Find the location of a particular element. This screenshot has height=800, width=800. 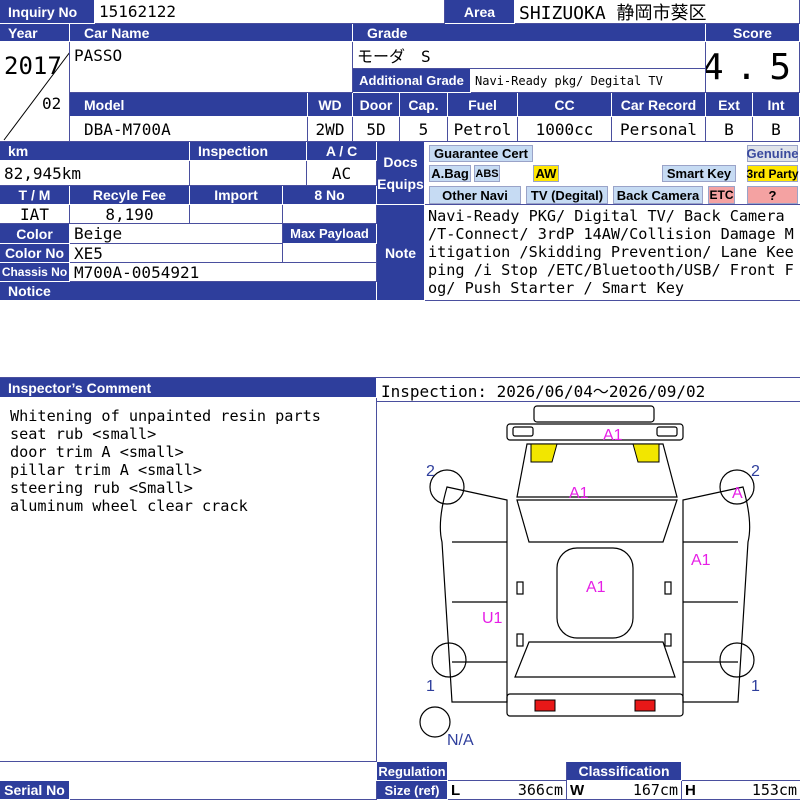

color-label: Color is located at coordinates (35, 234).